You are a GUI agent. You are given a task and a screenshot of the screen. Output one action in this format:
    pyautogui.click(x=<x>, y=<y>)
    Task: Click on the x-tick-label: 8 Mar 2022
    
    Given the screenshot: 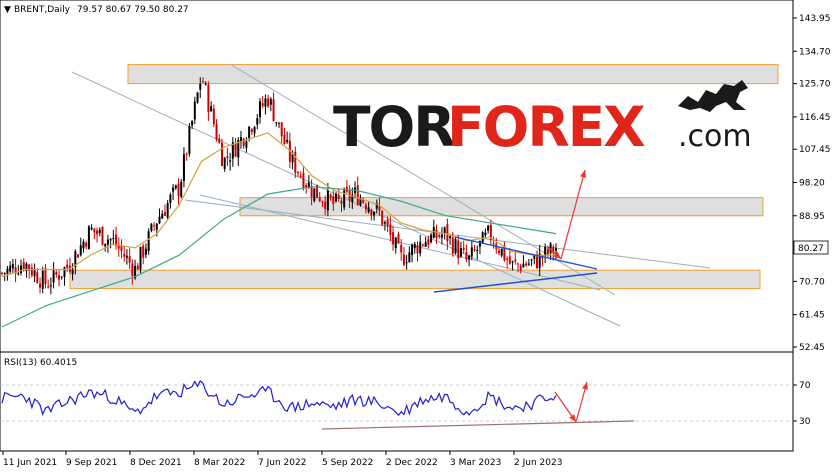 What is the action you would take?
    pyautogui.click(x=219, y=463)
    